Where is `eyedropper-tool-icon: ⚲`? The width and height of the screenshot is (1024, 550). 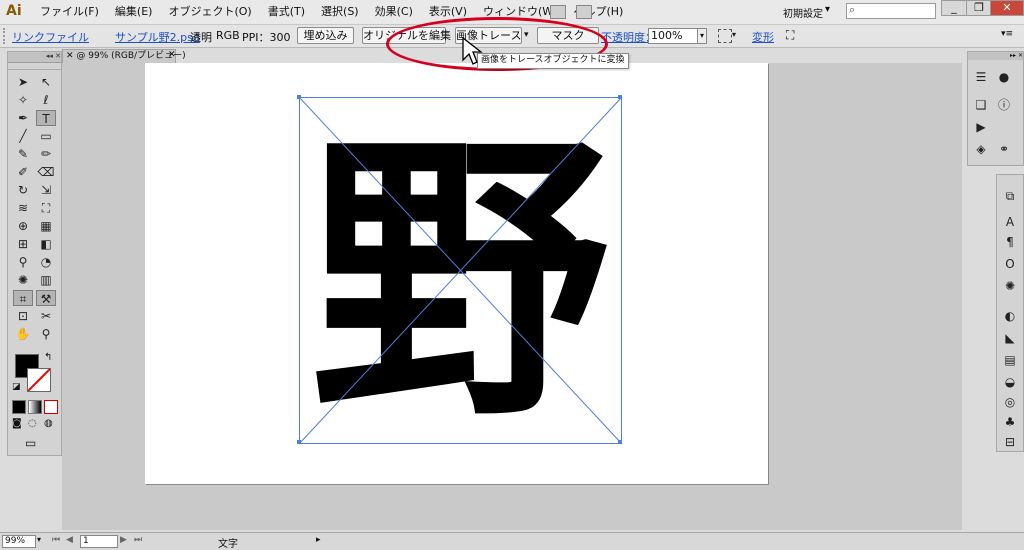 eyedropper-tool-icon: ⚲ is located at coordinates (23, 262).